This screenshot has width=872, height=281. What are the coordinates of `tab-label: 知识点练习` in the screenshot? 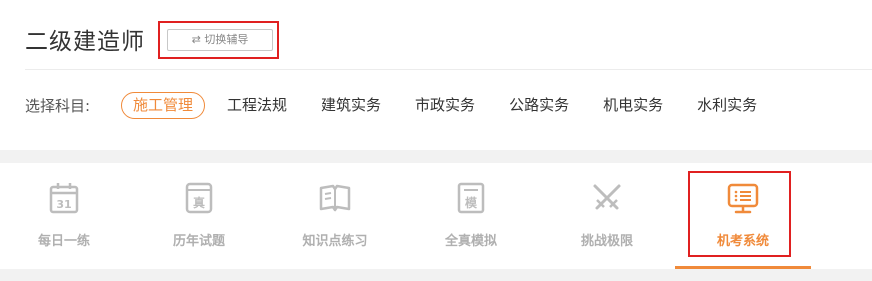 It's located at (335, 241).